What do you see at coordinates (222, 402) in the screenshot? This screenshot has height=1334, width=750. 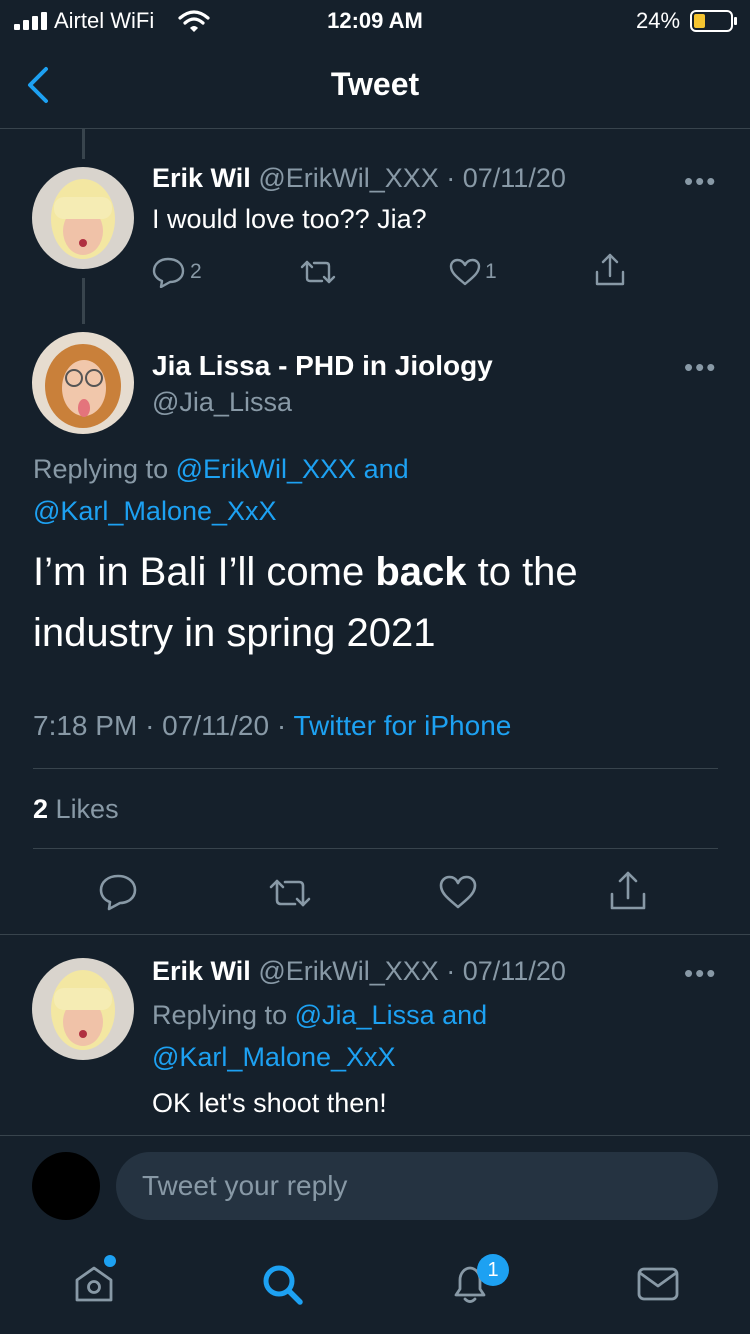 I see `author-handle: @Jia_Lissa` at bounding box center [222, 402].